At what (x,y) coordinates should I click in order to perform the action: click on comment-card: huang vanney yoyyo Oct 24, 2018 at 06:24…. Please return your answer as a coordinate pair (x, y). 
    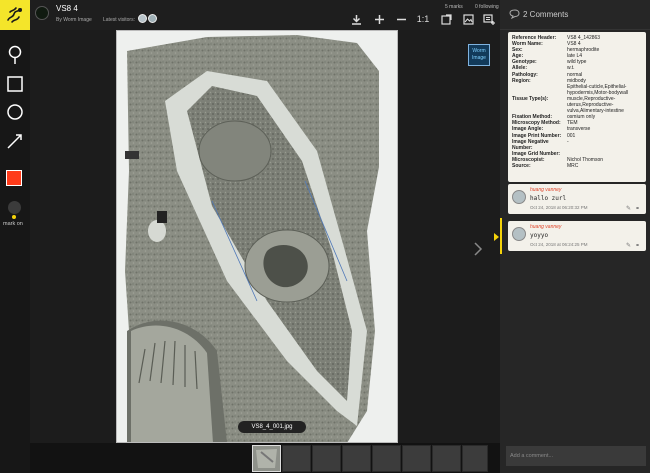
    Looking at the image, I should click on (577, 236).